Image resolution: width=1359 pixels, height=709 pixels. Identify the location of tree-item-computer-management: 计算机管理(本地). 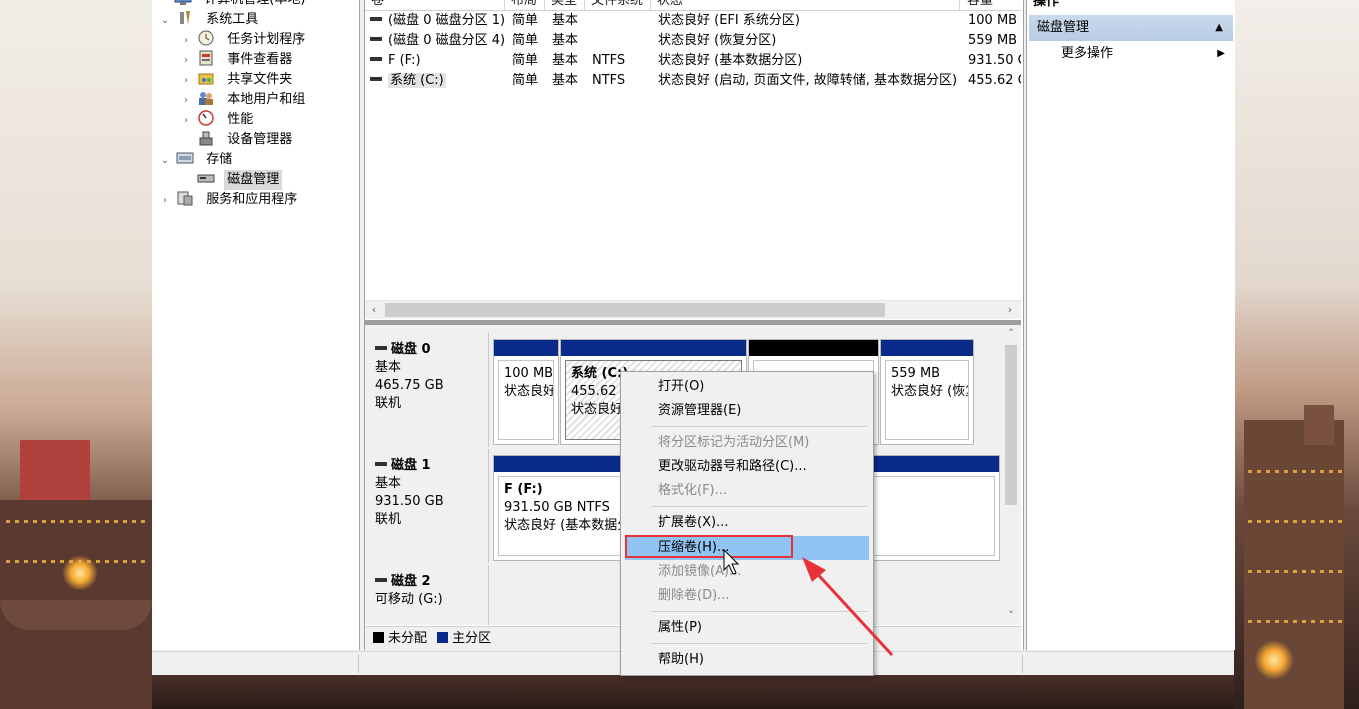
(232, 5).